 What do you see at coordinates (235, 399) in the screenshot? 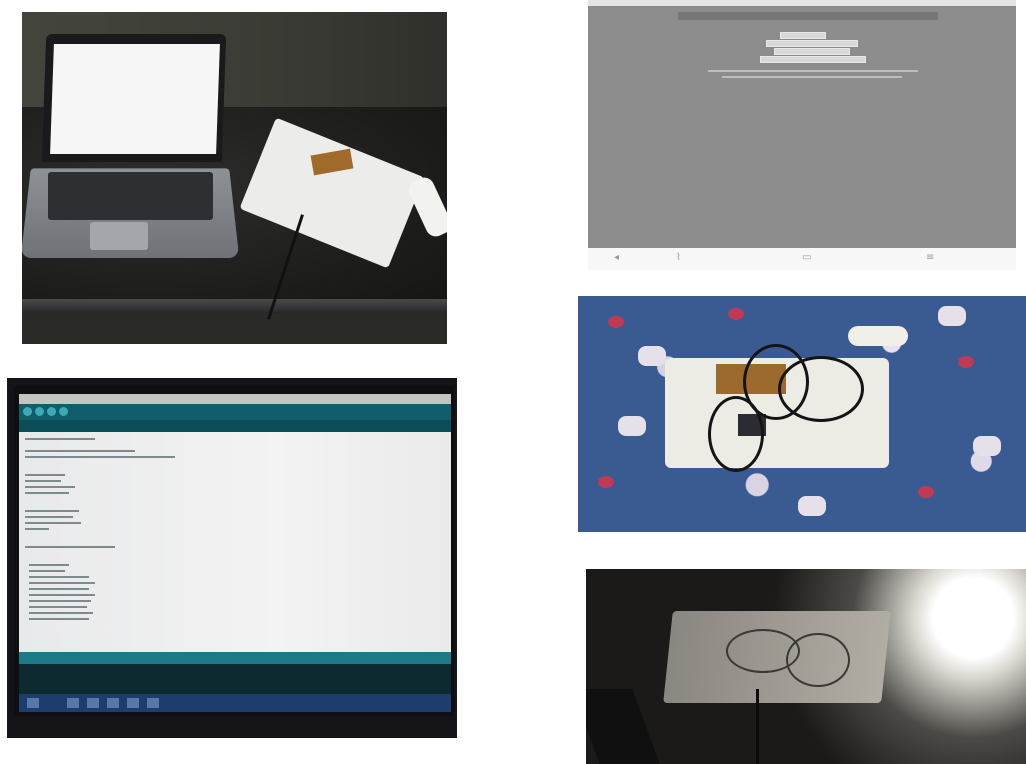
I see `ide-menu-bar` at bounding box center [235, 399].